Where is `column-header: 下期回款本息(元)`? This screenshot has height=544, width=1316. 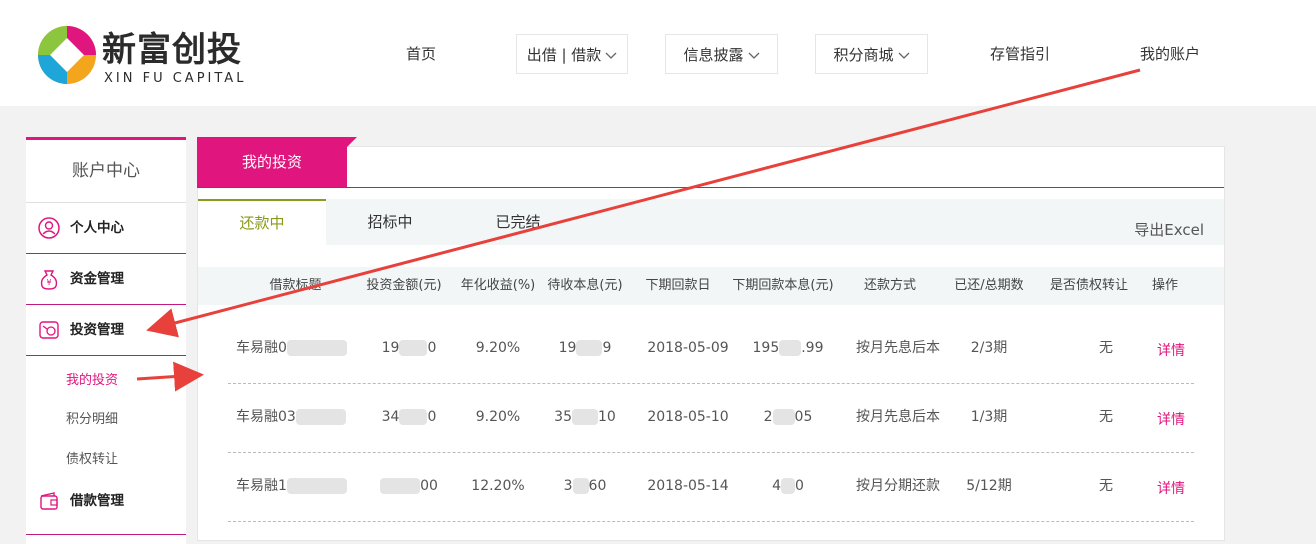 column-header: 下期回款本息(元) is located at coordinates (783, 285).